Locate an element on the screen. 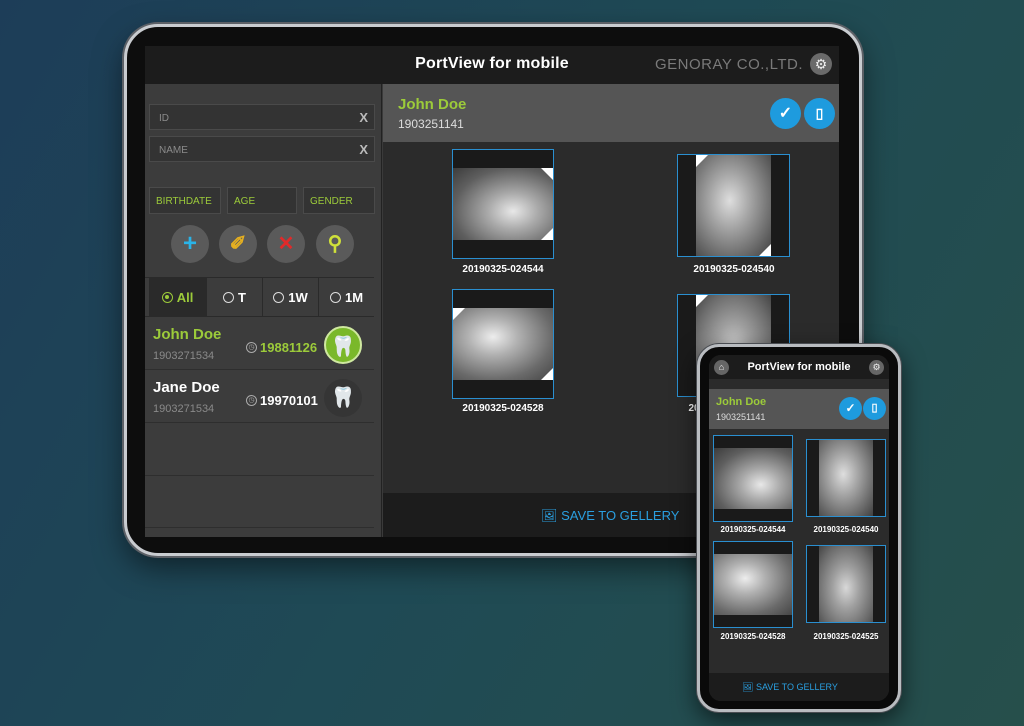  patient-row: Jane Doe 1903271534 ◷ 19970101 🦷 is located at coordinates (259, 397).